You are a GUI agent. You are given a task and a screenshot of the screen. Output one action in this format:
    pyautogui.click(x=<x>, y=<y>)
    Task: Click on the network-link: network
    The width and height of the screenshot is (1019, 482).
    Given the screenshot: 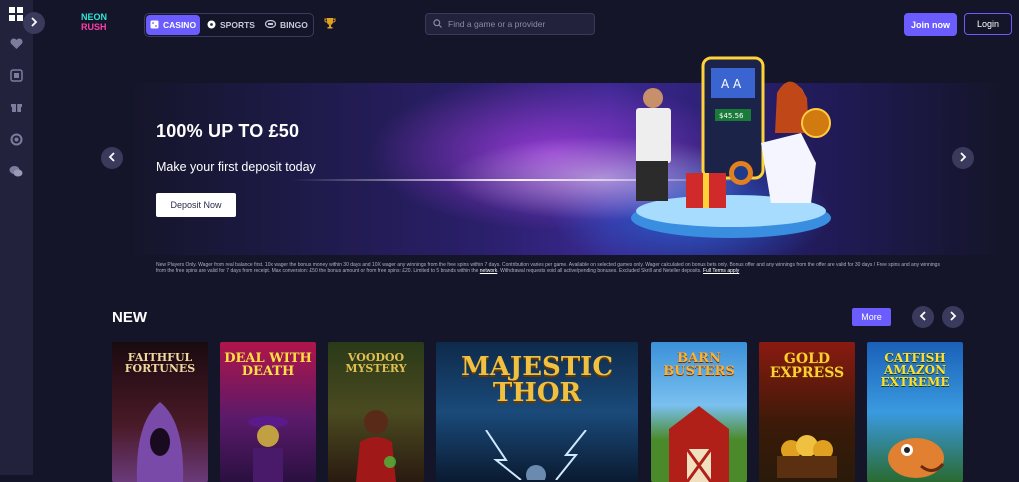 What is the action you would take?
    pyautogui.click(x=489, y=271)
    